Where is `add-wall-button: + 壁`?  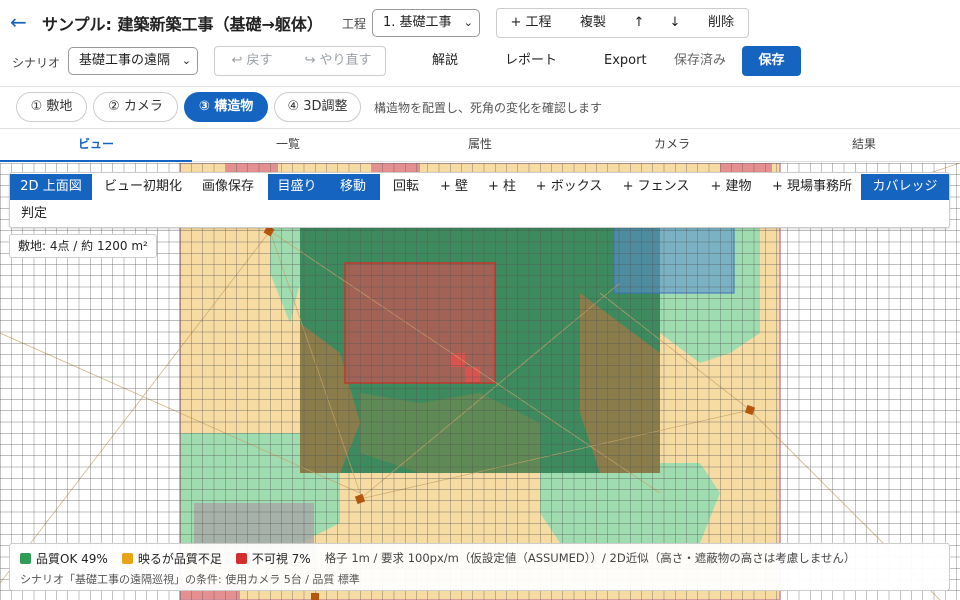 add-wall-button: + 壁 is located at coordinates (454, 187).